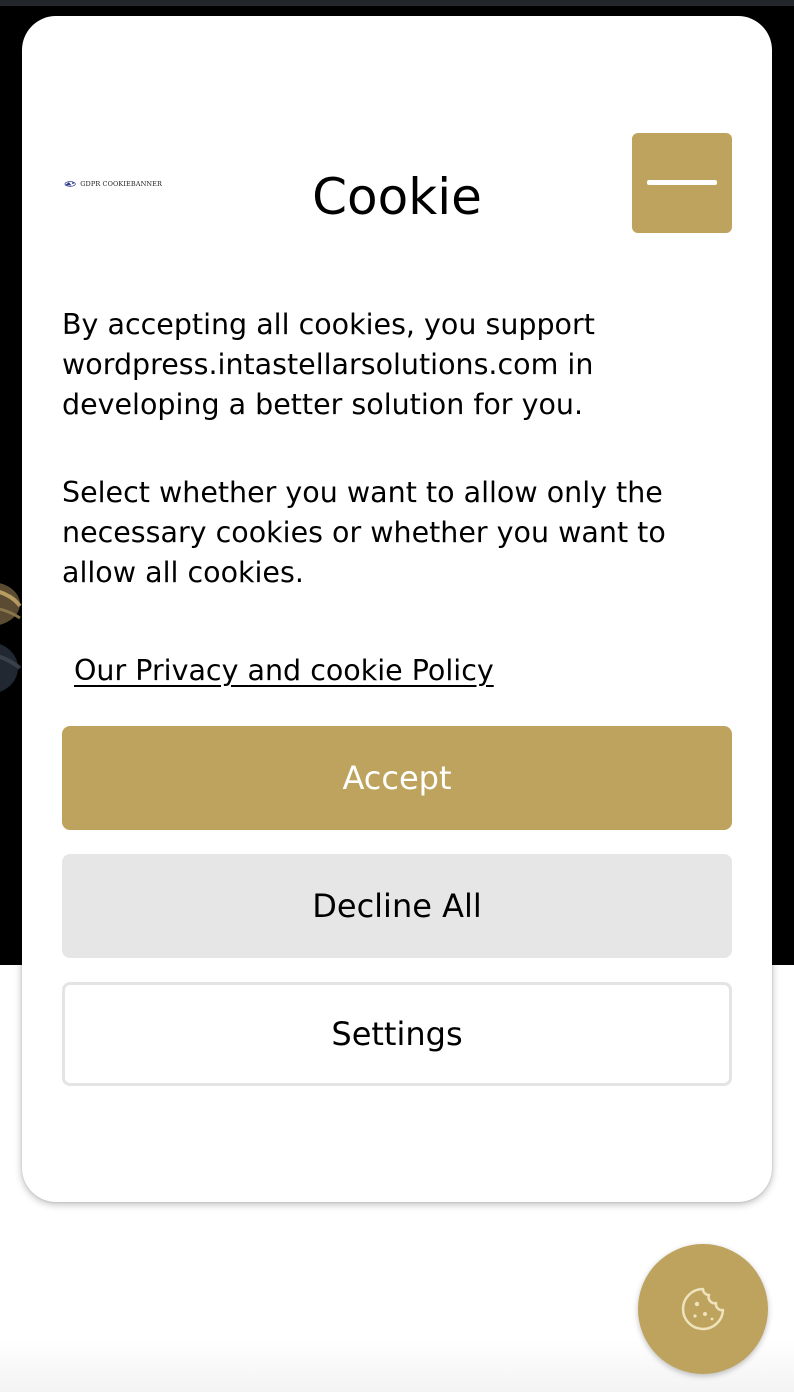 The image size is (794, 1392). I want to click on privacy-policy-link: Our Privacy and cookie Policy, so click(284, 671).